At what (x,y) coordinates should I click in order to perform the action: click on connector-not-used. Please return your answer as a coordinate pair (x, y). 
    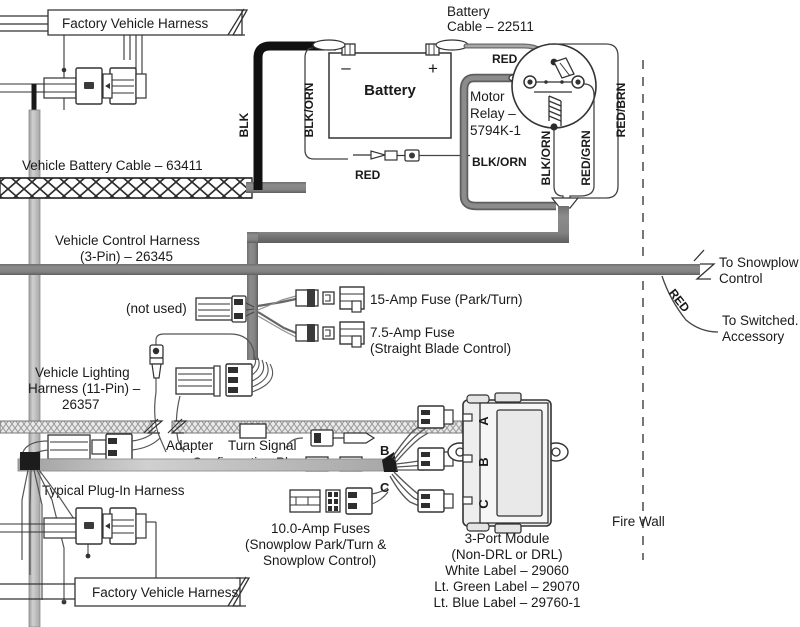
    Looking at the image, I should click on (225, 309).